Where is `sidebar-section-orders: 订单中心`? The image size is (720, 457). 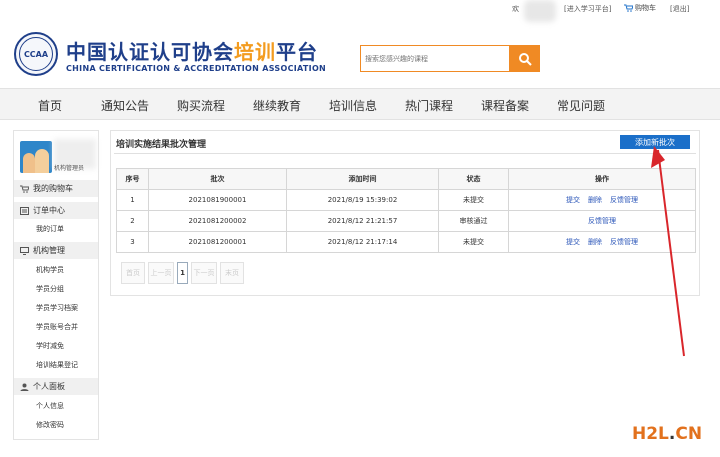 sidebar-section-orders: 订单中心 is located at coordinates (56, 210).